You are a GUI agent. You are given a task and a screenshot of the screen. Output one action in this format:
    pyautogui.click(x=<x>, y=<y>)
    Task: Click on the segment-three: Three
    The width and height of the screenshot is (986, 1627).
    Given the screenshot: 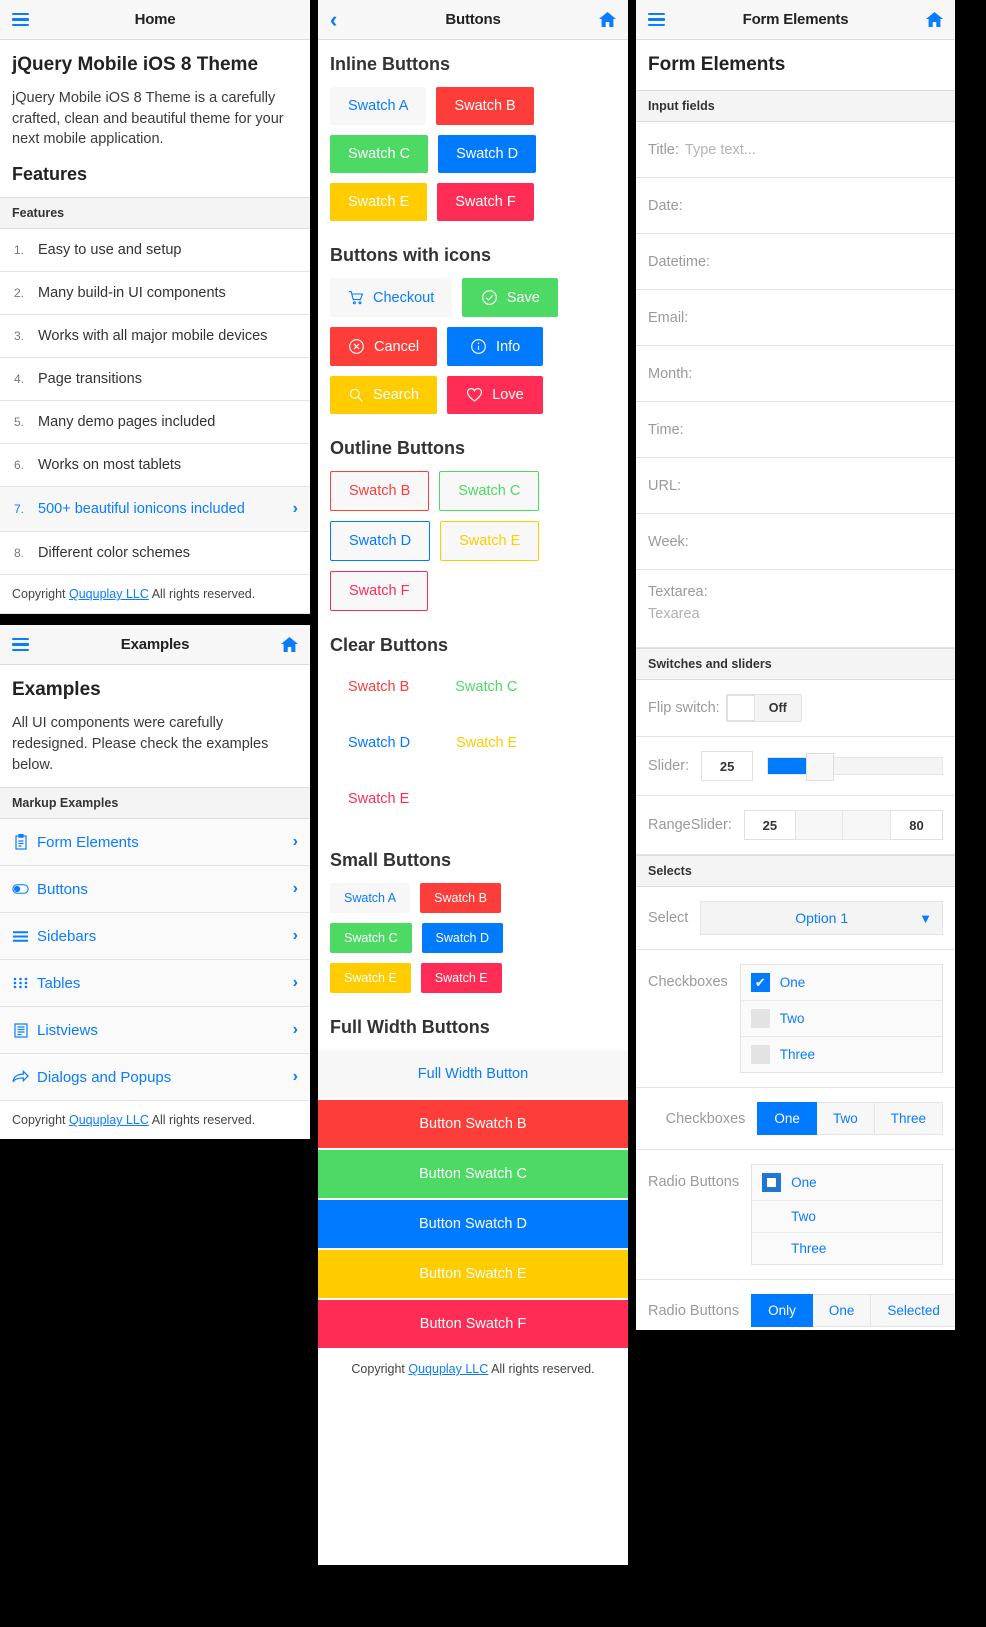 What is the action you would take?
    pyautogui.click(x=908, y=1118)
    